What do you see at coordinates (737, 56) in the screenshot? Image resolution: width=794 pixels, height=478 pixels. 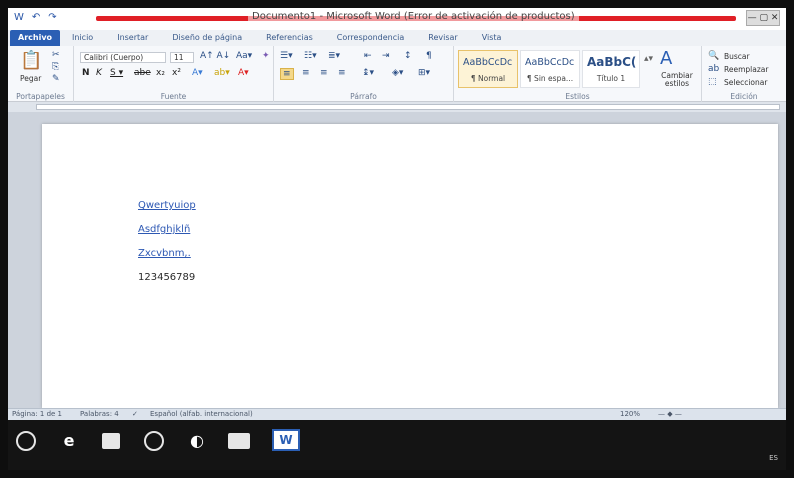 I see `find-button: Buscar` at bounding box center [737, 56].